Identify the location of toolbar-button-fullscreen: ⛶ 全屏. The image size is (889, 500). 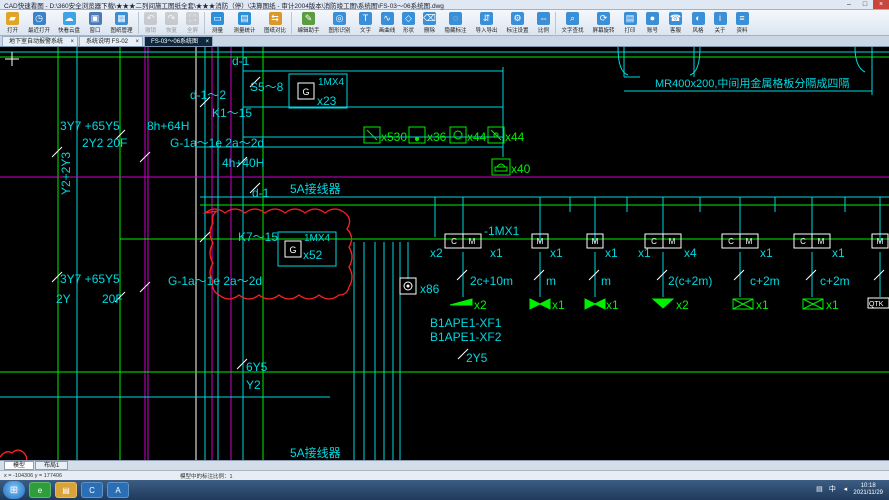
(192, 23).